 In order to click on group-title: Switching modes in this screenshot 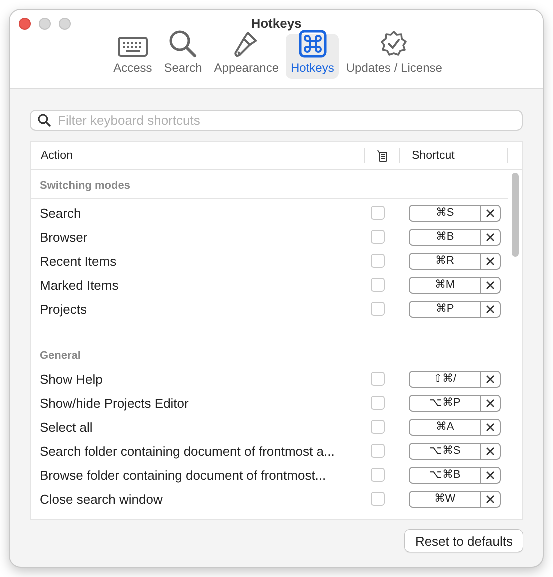, I will do `click(269, 184)`.